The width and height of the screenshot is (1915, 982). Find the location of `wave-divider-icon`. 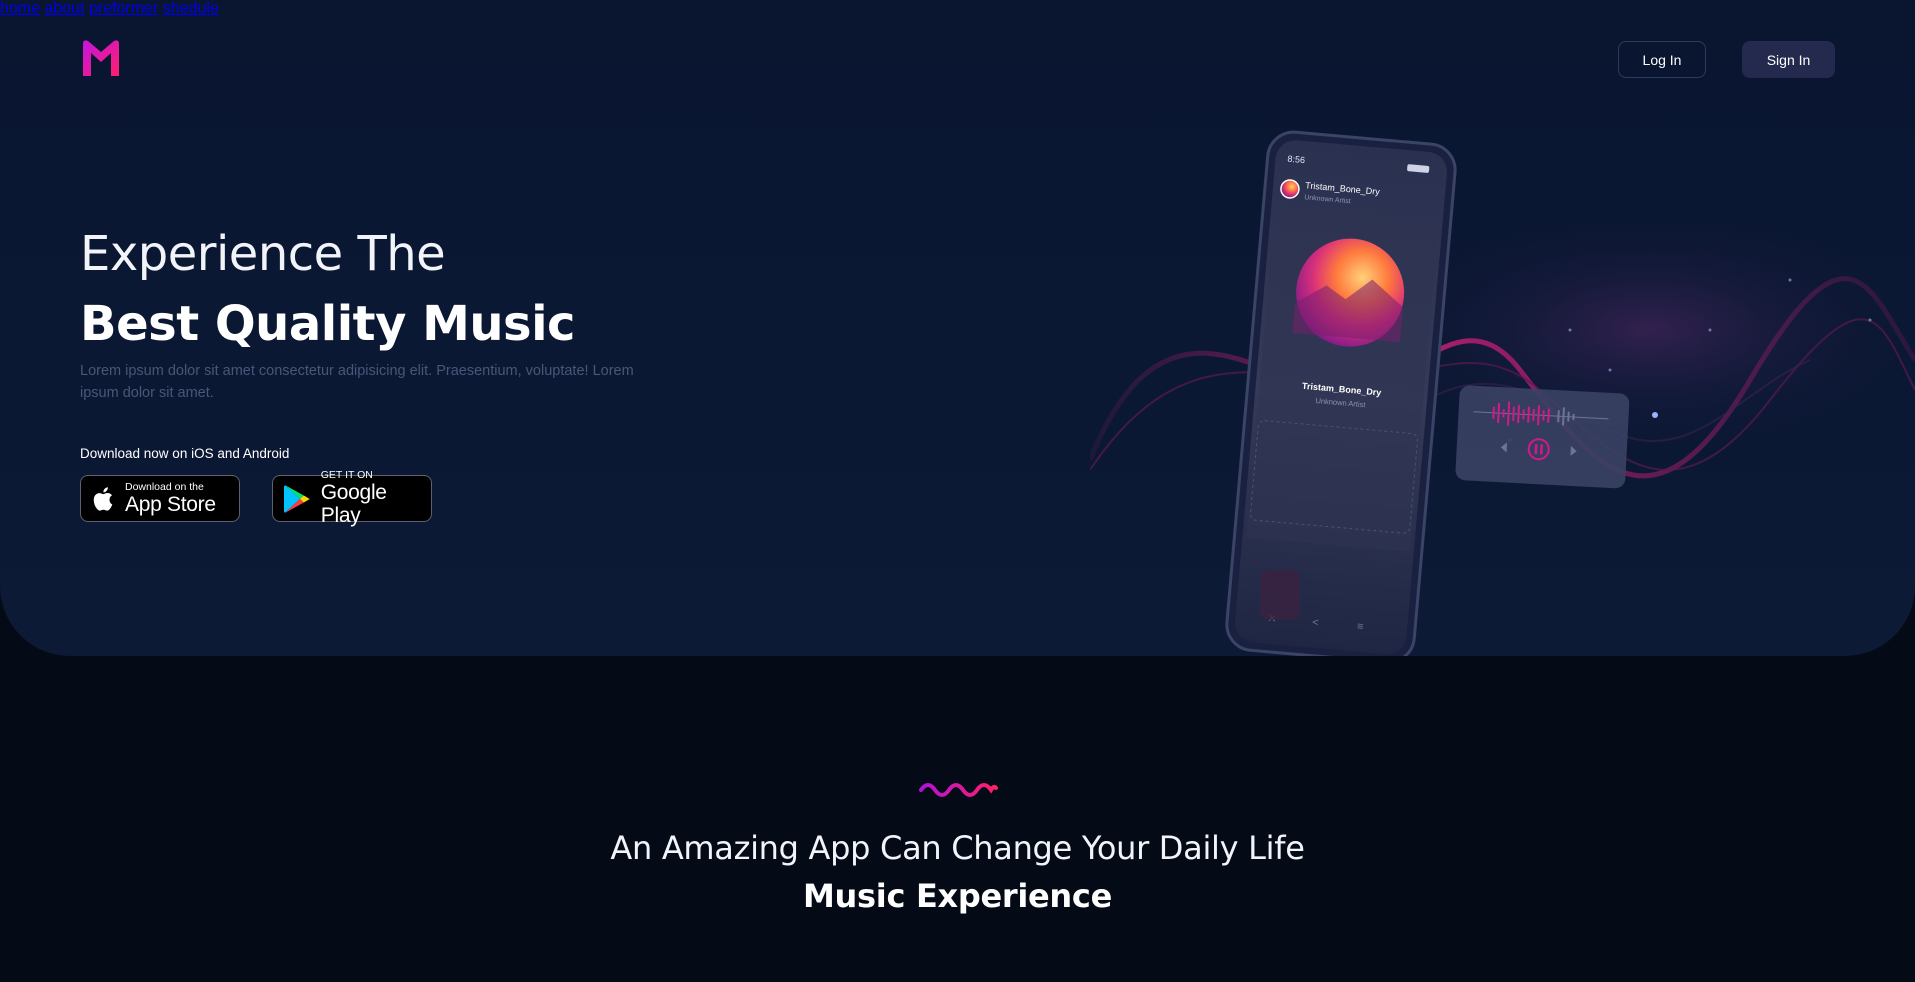

wave-divider-icon is located at coordinates (958, 790).